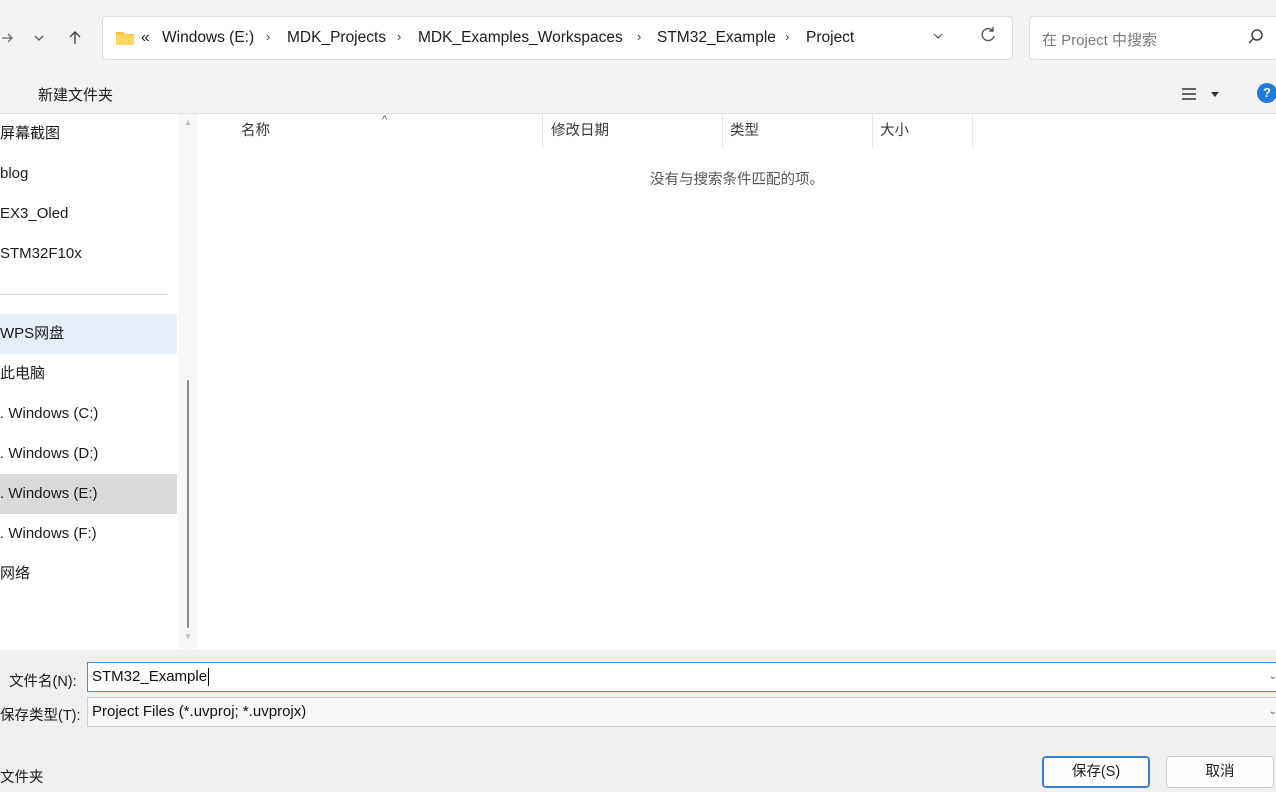 The image size is (1276, 792). I want to click on scroll-up-icon: ▲, so click(188, 122).